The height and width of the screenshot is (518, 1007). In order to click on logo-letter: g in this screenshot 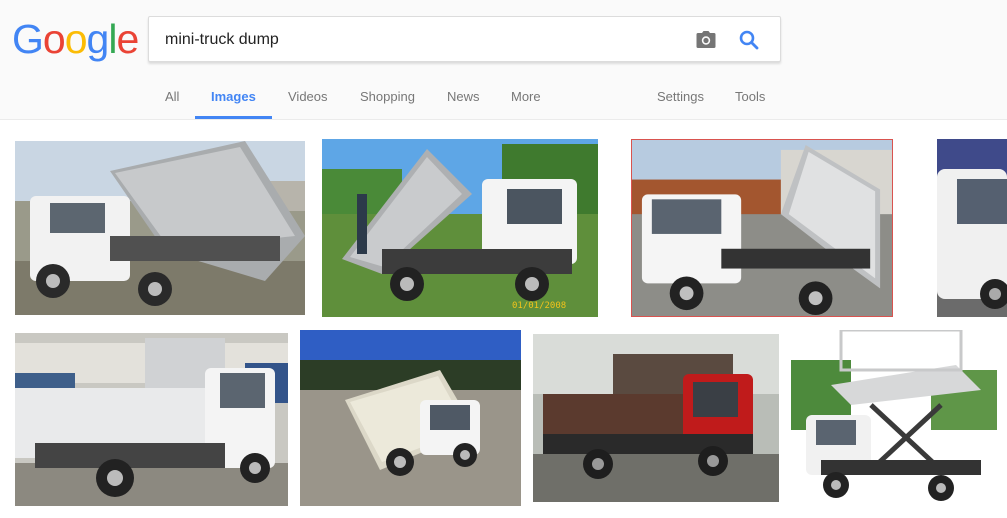, I will do `click(98, 39)`.